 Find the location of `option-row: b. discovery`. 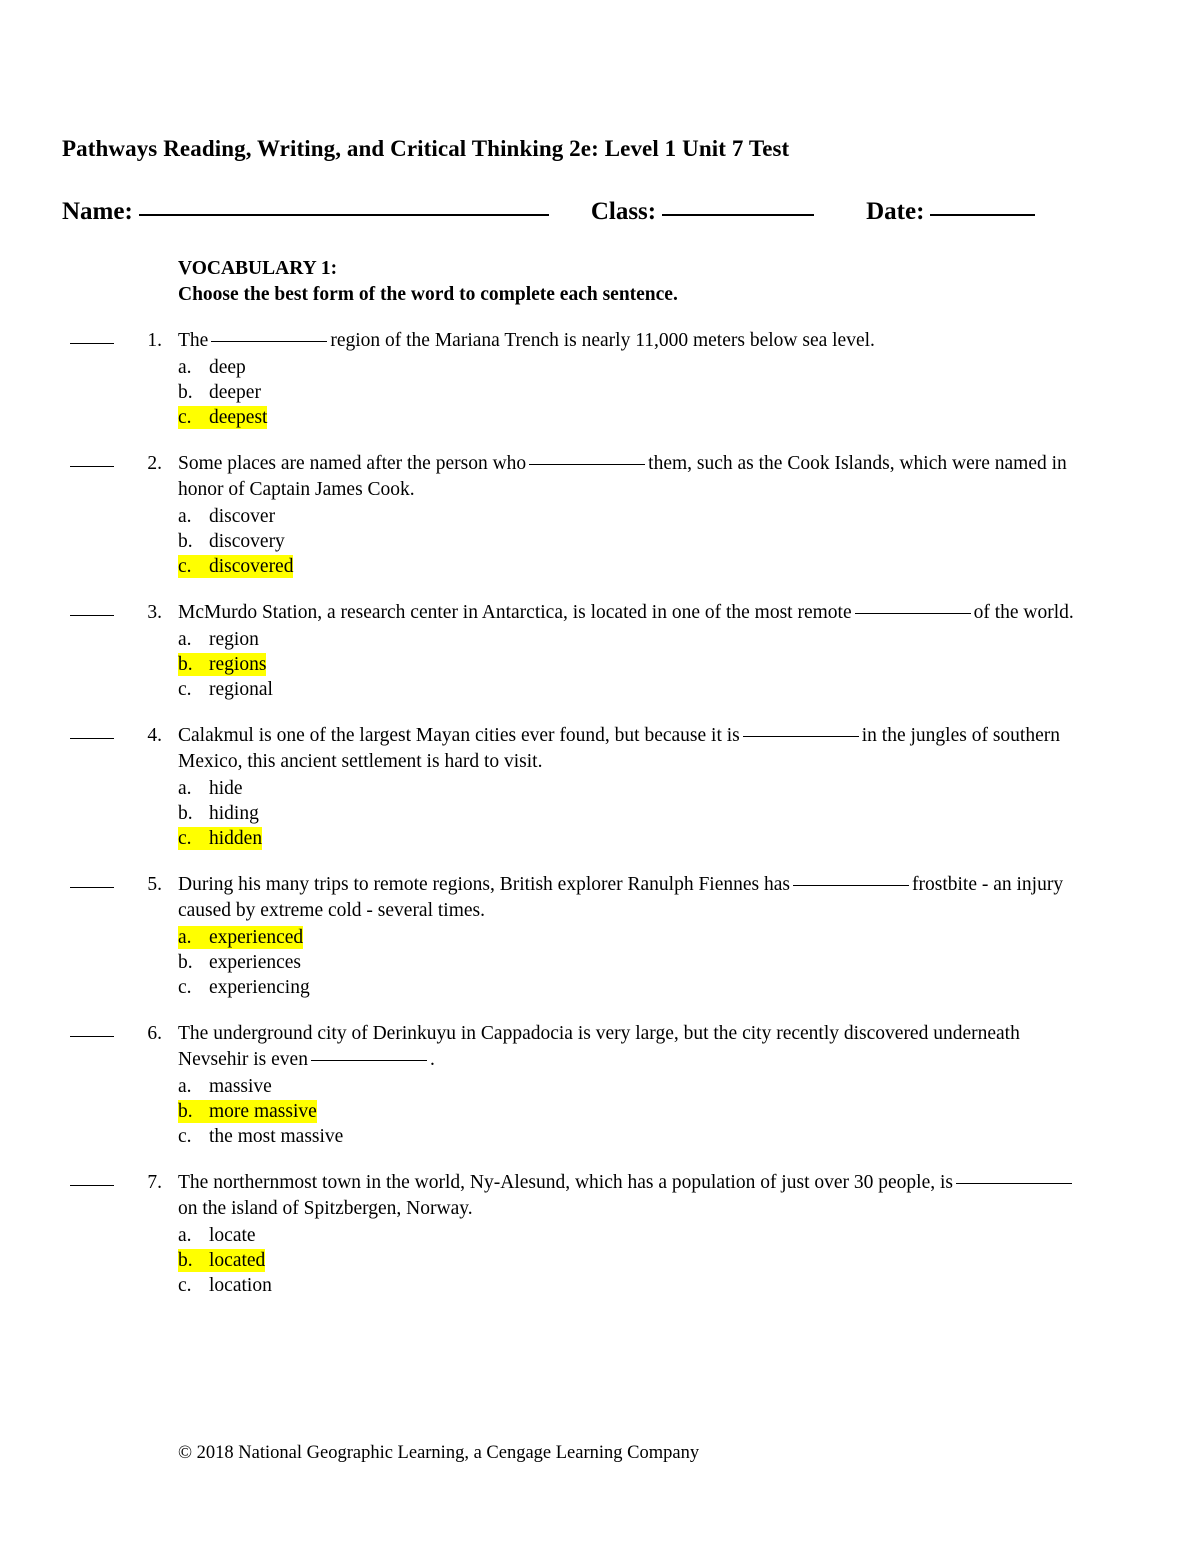

option-row: b. discovery is located at coordinates (635, 541).